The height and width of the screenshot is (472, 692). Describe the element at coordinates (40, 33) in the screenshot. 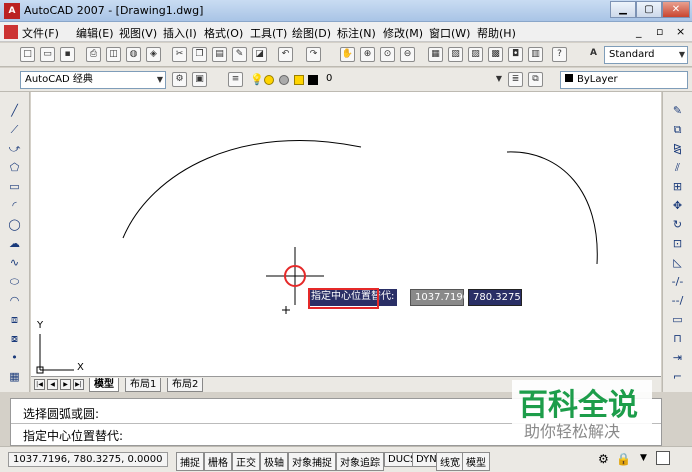

I see `menu-file: 文件(F)` at that location.